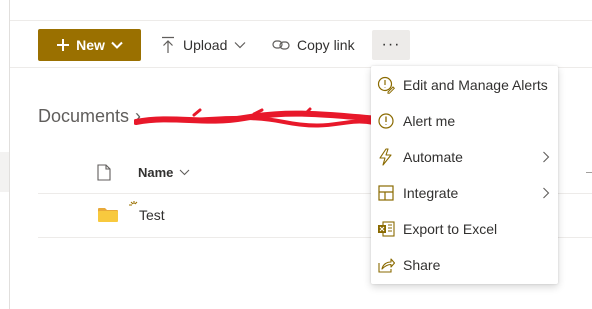 This screenshot has height=309, width=592. Describe the element at coordinates (431, 193) in the screenshot. I see `menu-item-label: Integrate` at that location.